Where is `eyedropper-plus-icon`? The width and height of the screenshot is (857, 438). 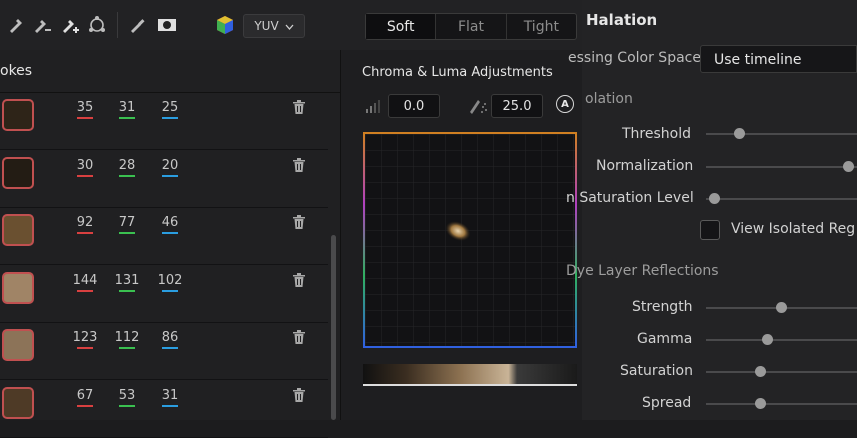
eyedropper-plus-icon is located at coordinates (70, 25).